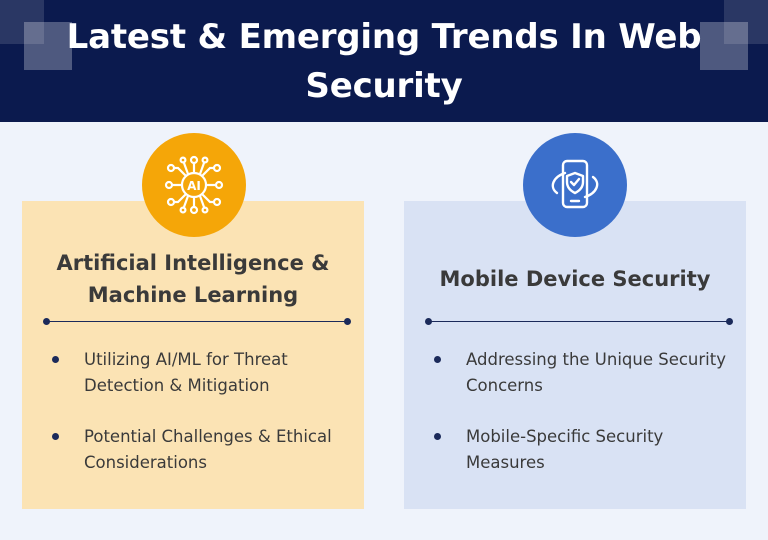 This screenshot has width=768, height=540. Describe the element at coordinates (575, 279) in the screenshot. I see `card-title: Mobile Device Security` at that location.